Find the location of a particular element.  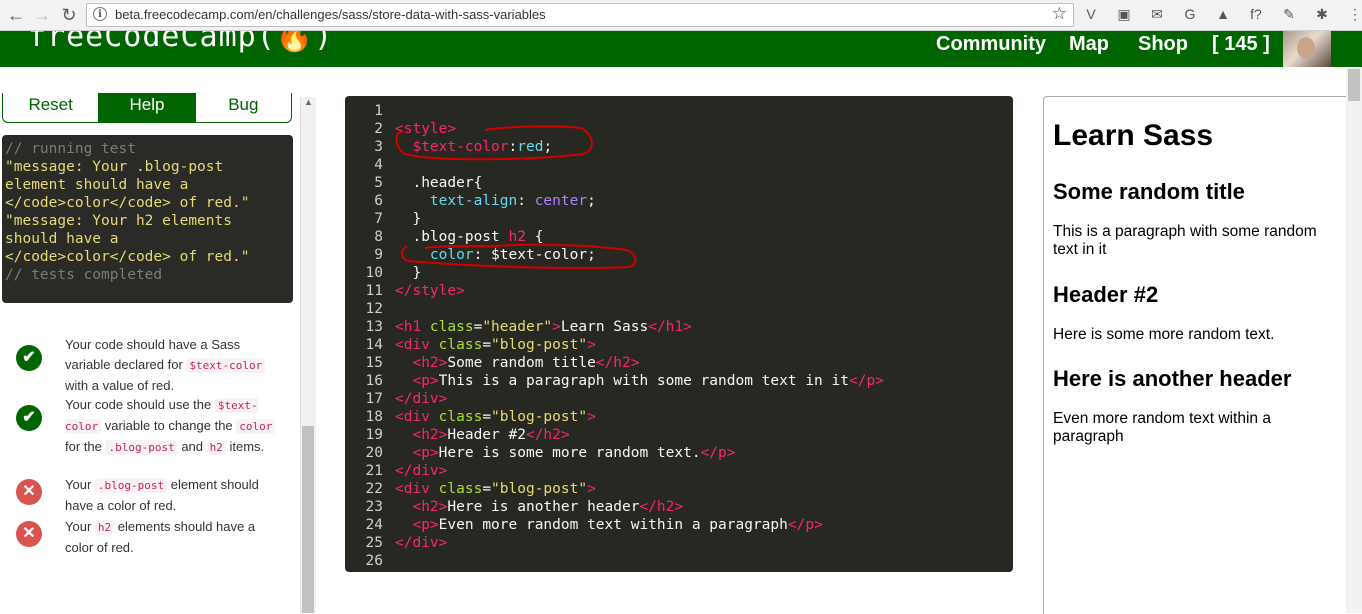

sidebar-scrollbar: ▲ is located at coordinates (308, 355).